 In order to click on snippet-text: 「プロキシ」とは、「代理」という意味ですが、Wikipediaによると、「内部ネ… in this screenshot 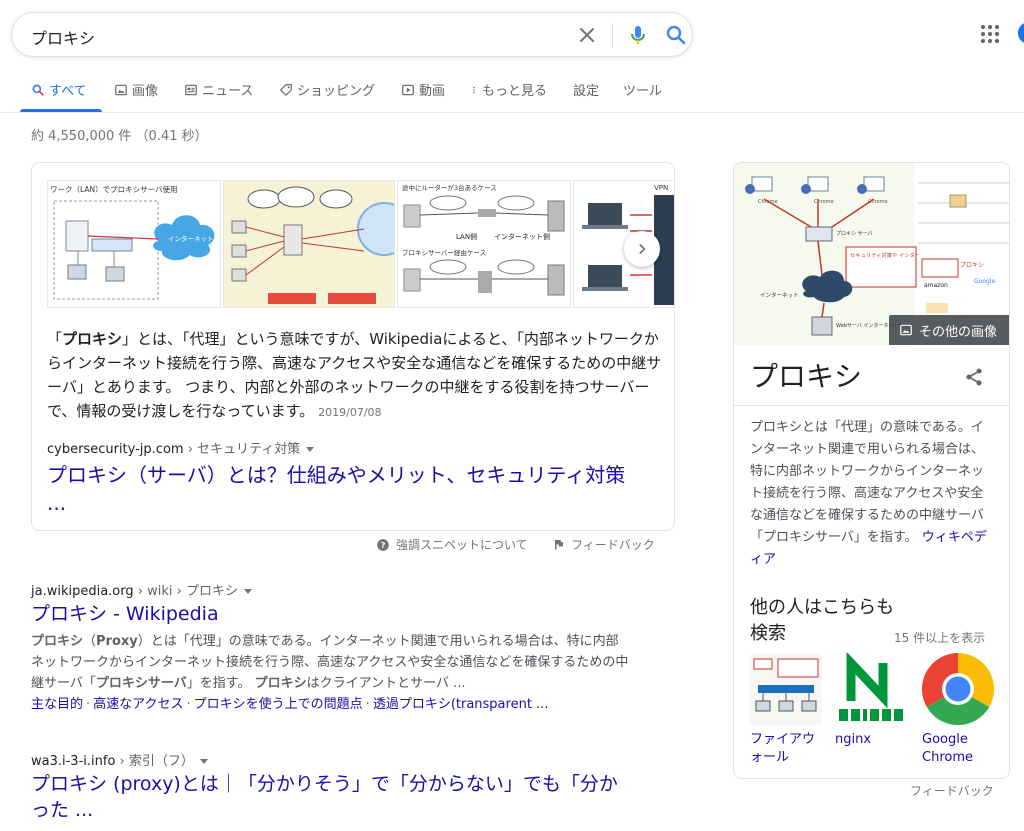, I will do `click(354, 375)`.